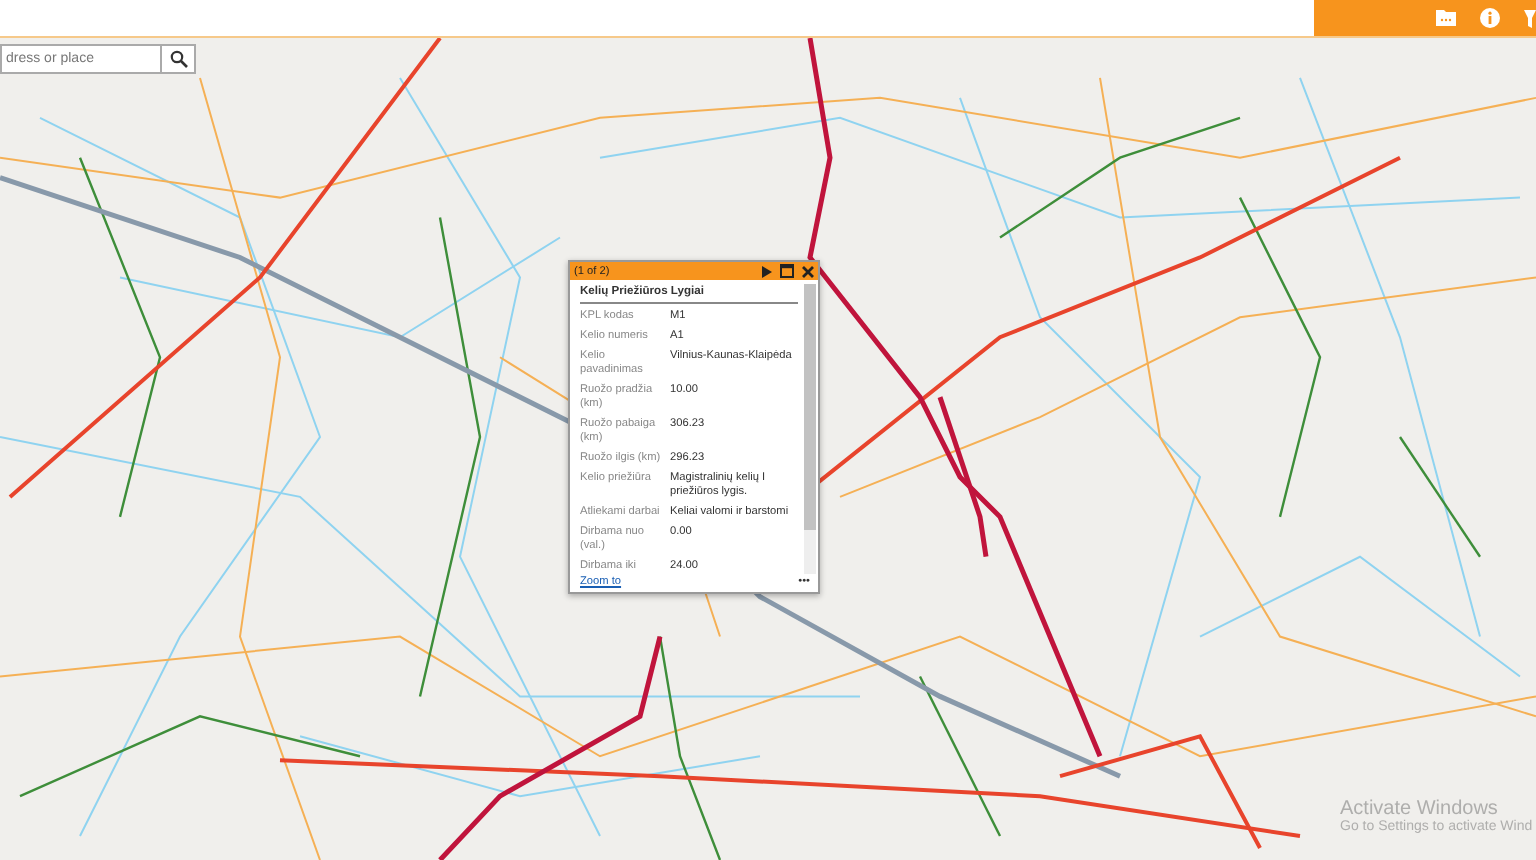 This screenshot has width=1536, height=860. What do you see at coordinates (787, 271) in the screenshot?
I see `maximize-icon` at bounding box center [787, 271].